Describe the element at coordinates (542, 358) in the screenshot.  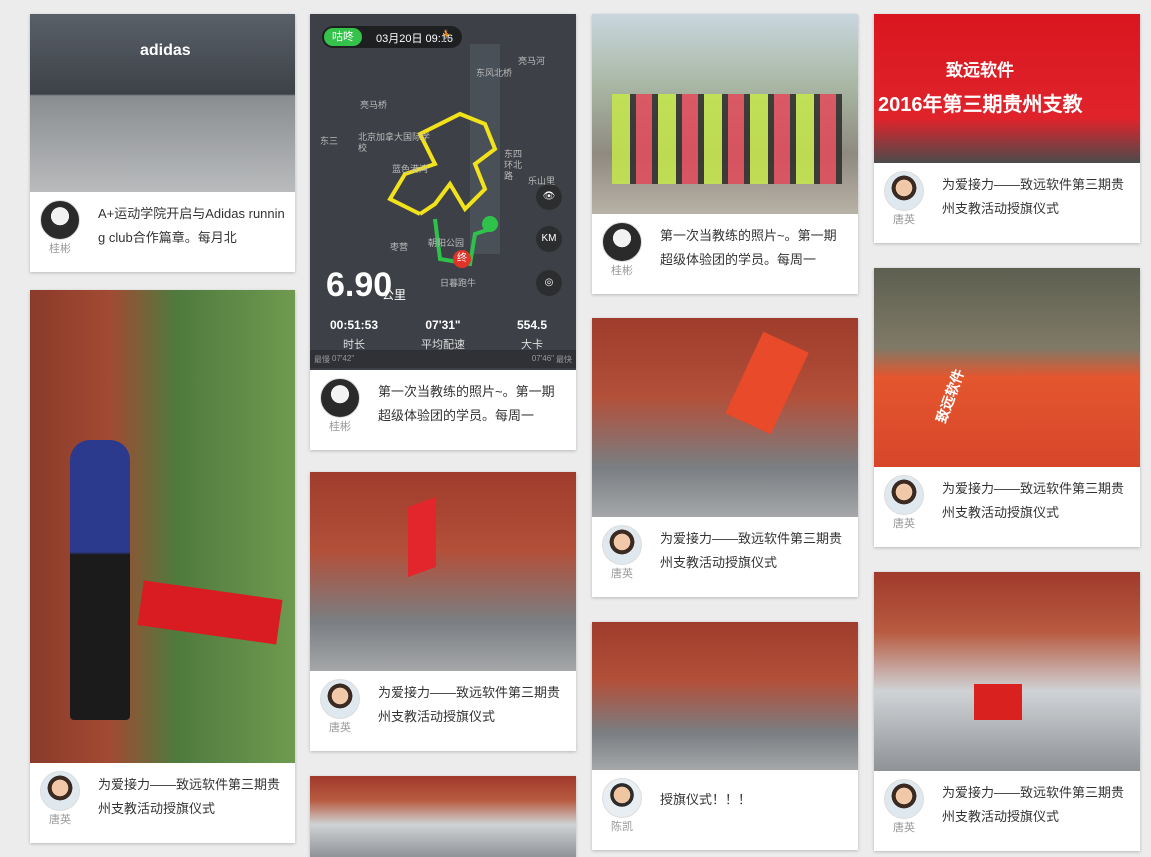
I see `fastest-value: 07'46"` at that location.